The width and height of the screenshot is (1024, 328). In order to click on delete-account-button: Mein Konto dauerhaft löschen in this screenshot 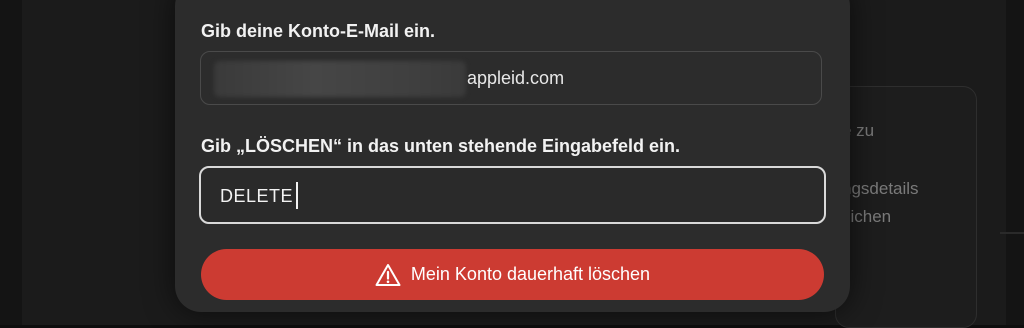, I will do `click(512, 274)`.